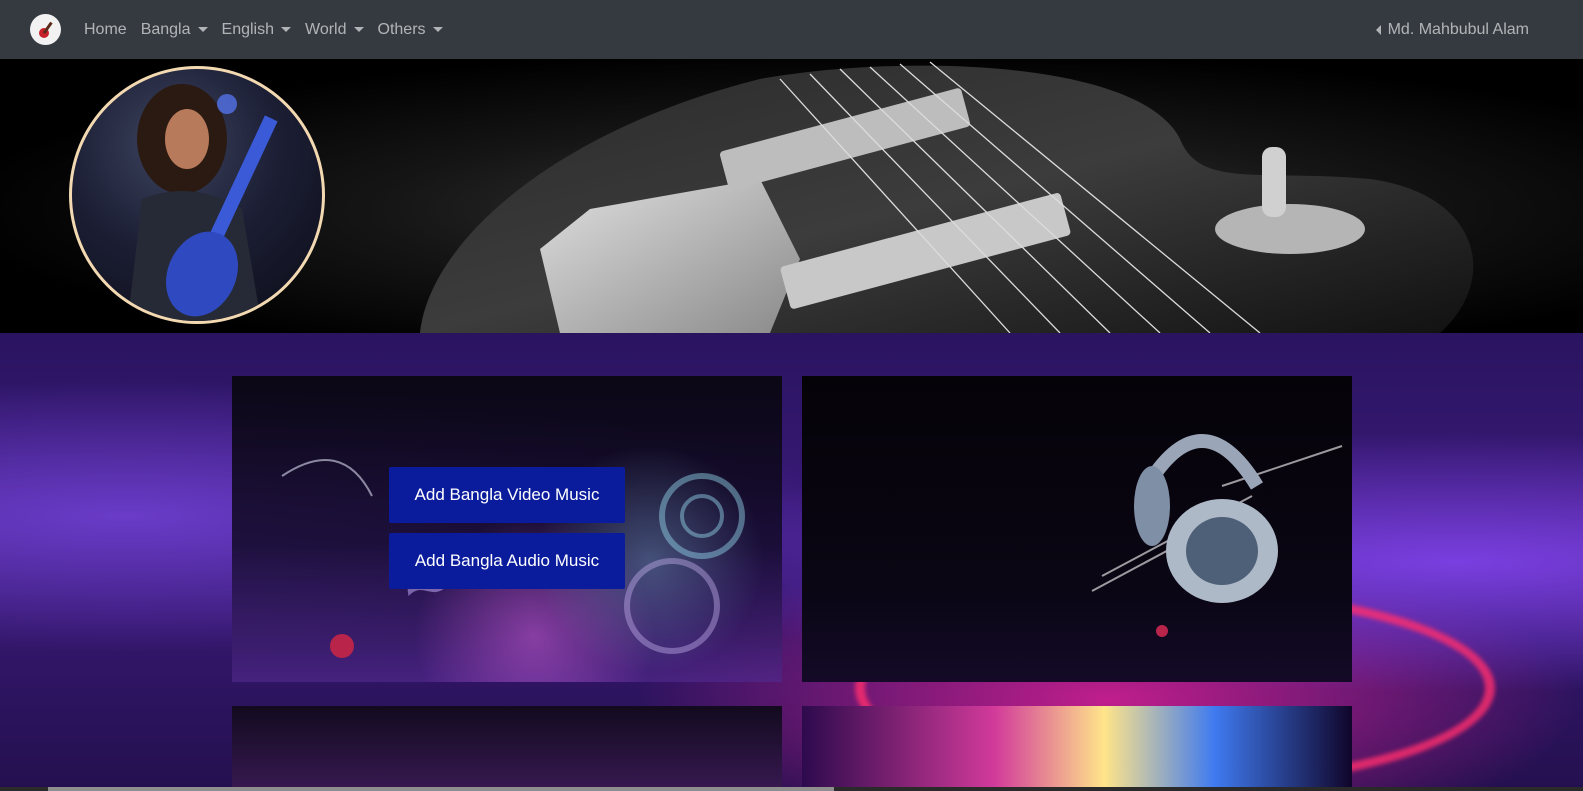  Describe the element at coordinates (1077, 748) in the screenshot. I see `bottom-right-card` at that location.